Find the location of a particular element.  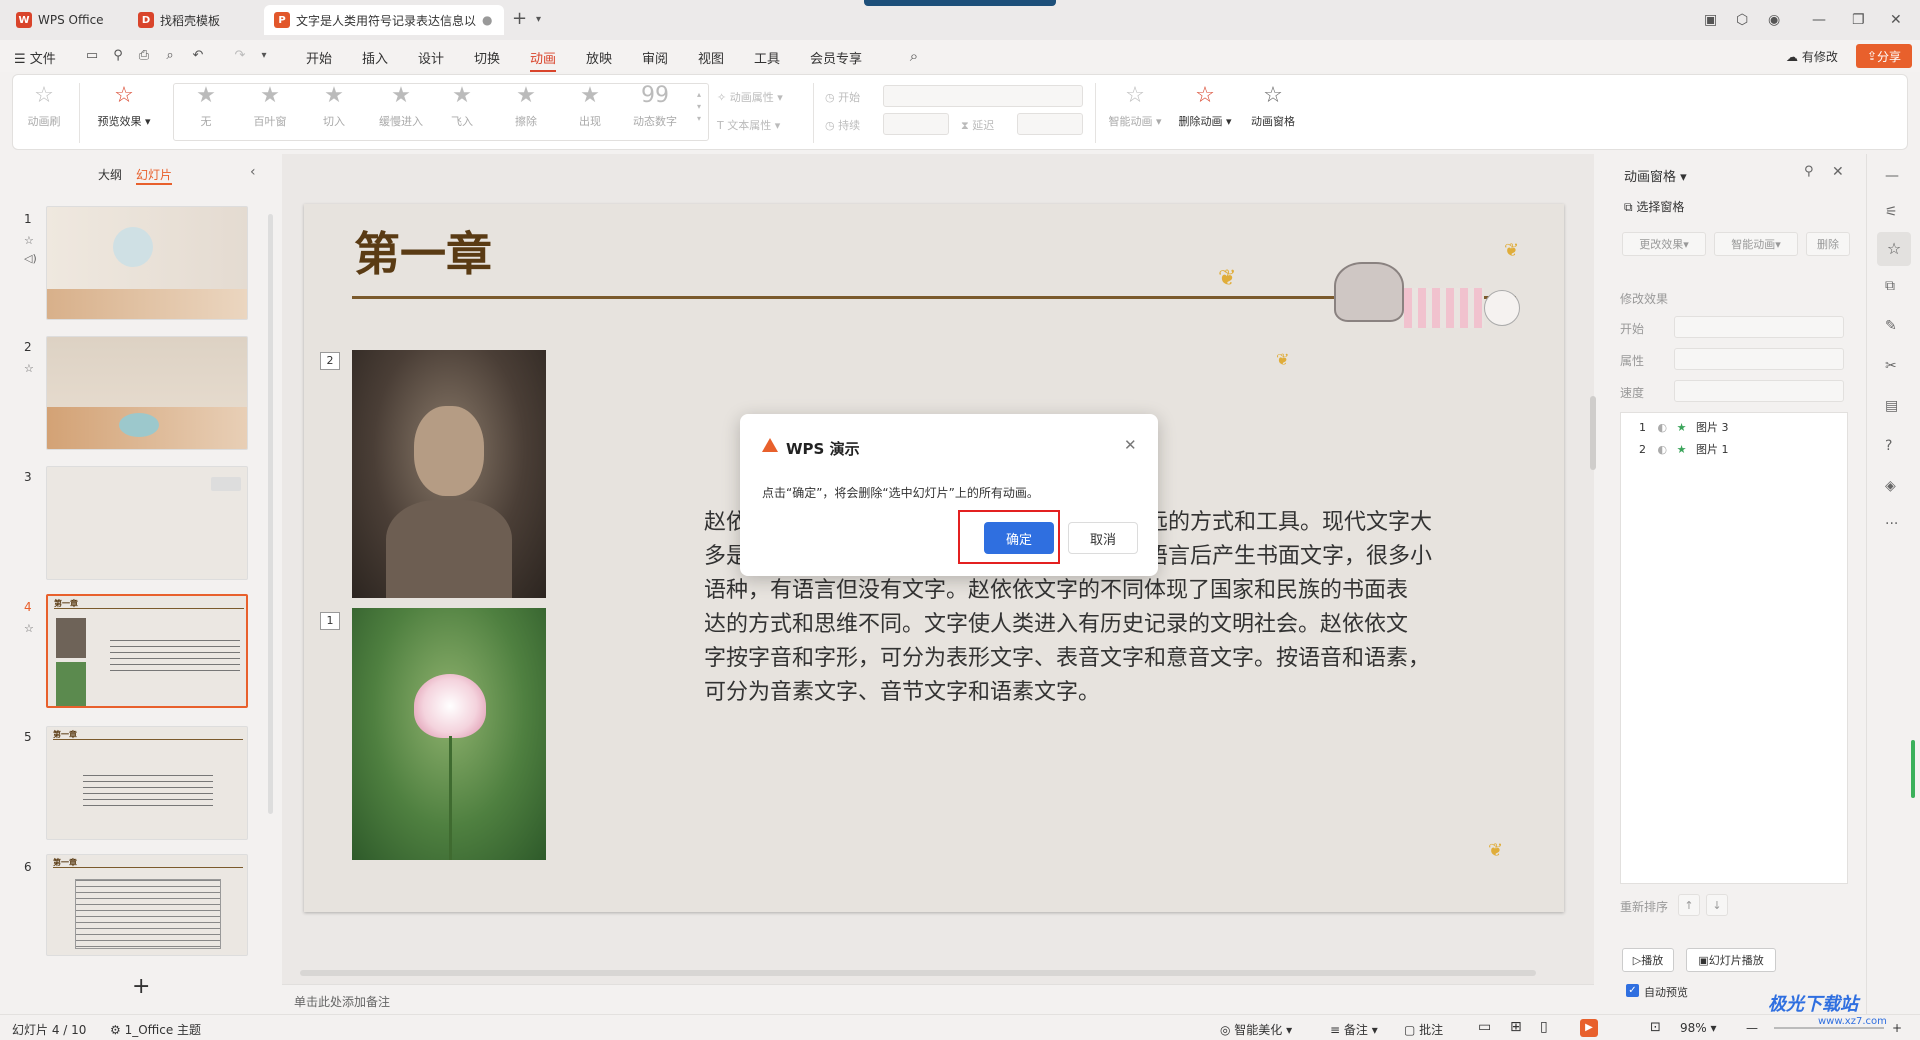

pane-title-label: 动画窗格 is located at coordinates (1650, 177).